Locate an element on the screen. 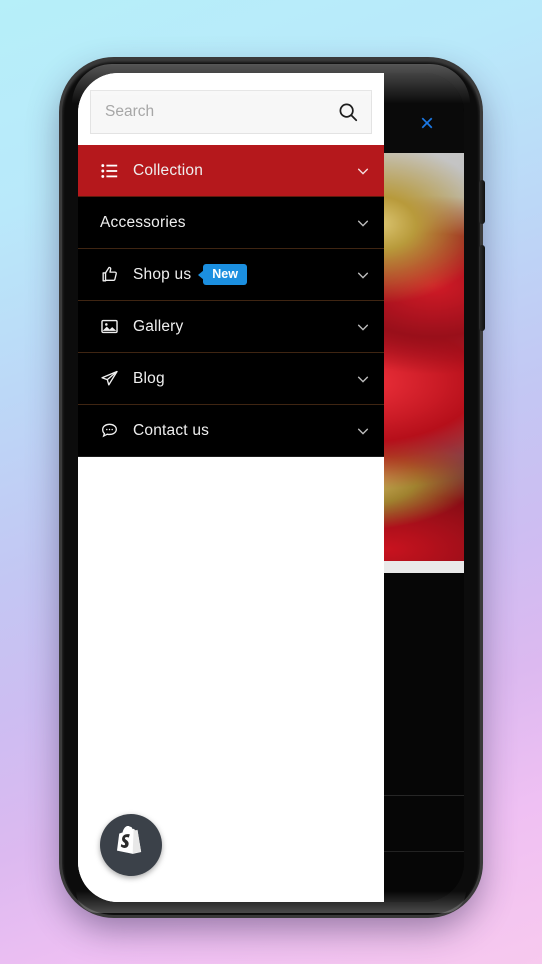 This screenshot has width=542, height=964. menu-item-shop-us: Shop us New is located at coordinates (231, 275).